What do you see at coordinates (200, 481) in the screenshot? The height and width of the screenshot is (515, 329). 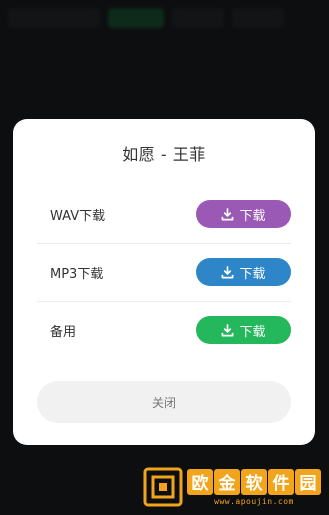 I see `watermark-char: 欧` at bounding box center [200, 481].